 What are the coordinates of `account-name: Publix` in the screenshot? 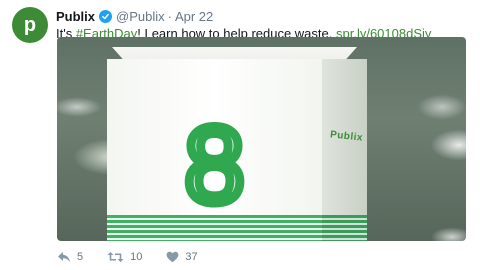 It's located at (75, 16).